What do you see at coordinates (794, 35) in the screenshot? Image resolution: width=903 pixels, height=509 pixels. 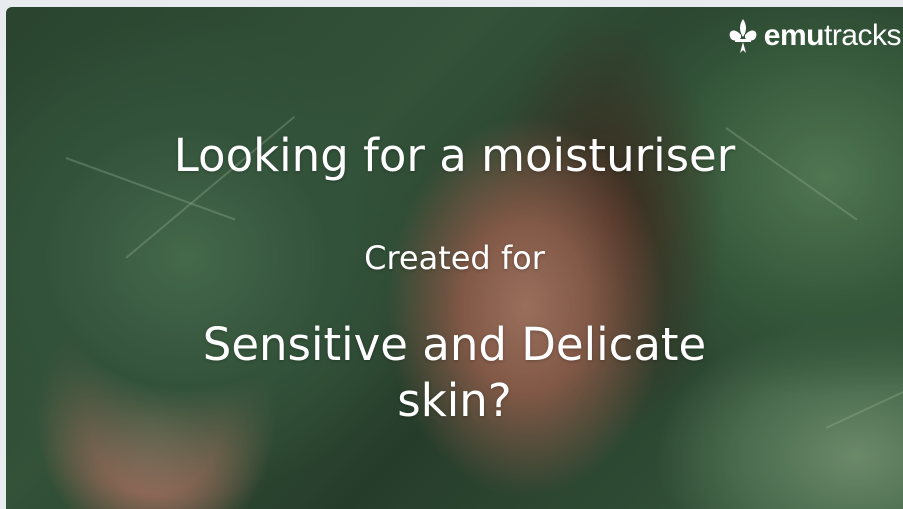 I see `brand-name-part1: emu` at bounding box center [794, 35].